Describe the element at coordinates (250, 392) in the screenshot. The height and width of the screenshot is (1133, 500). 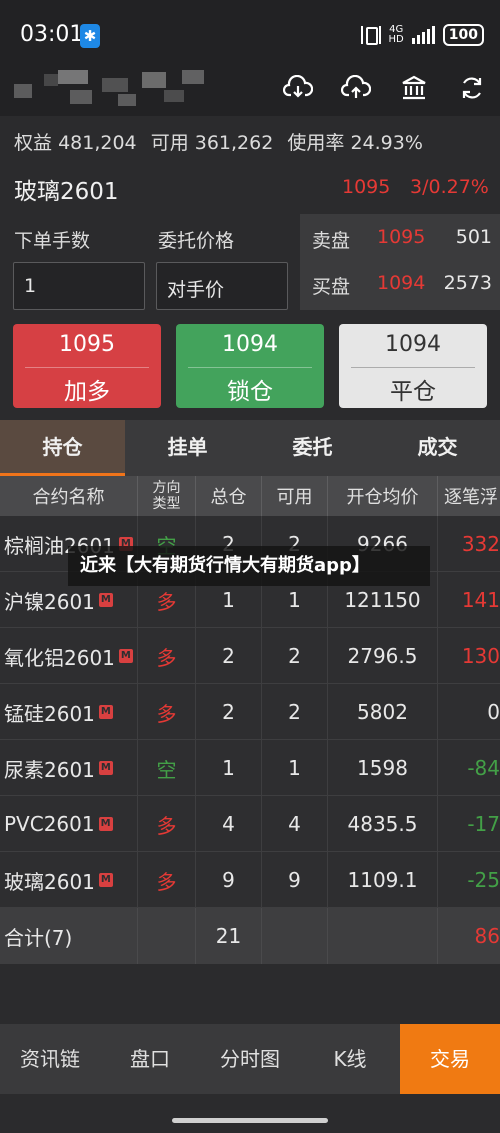
I see `lock-label: 锁仓` at that location.